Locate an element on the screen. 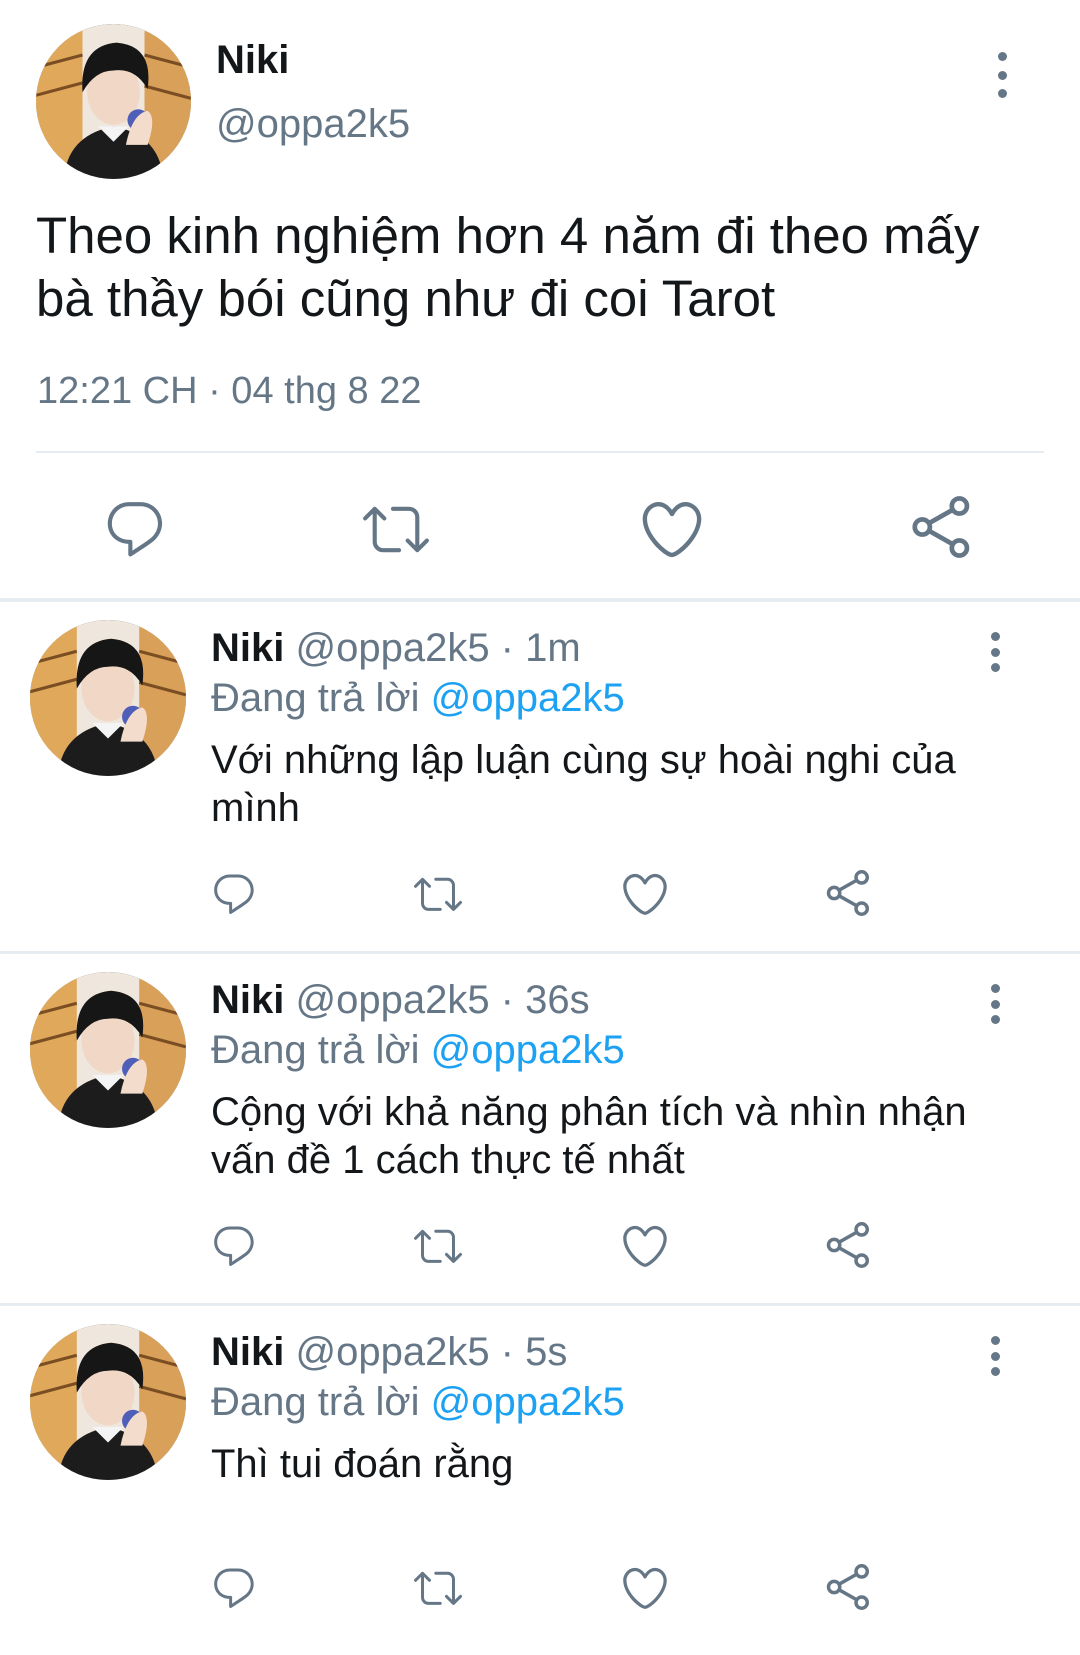 This screenshot has height=1655, width=1080. author-handle: @oppa2k5 is located at coordinates (313, 124).